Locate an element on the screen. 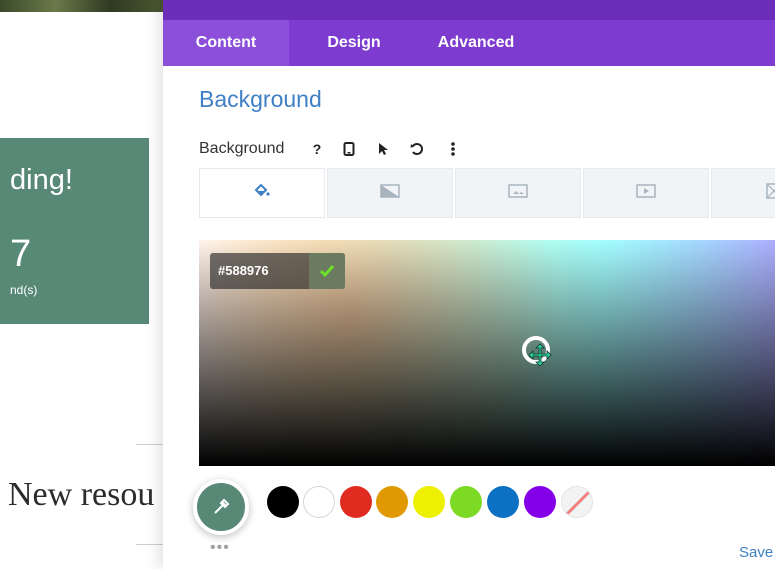  hex-input: #588976 is located at coordinates (277, 271).